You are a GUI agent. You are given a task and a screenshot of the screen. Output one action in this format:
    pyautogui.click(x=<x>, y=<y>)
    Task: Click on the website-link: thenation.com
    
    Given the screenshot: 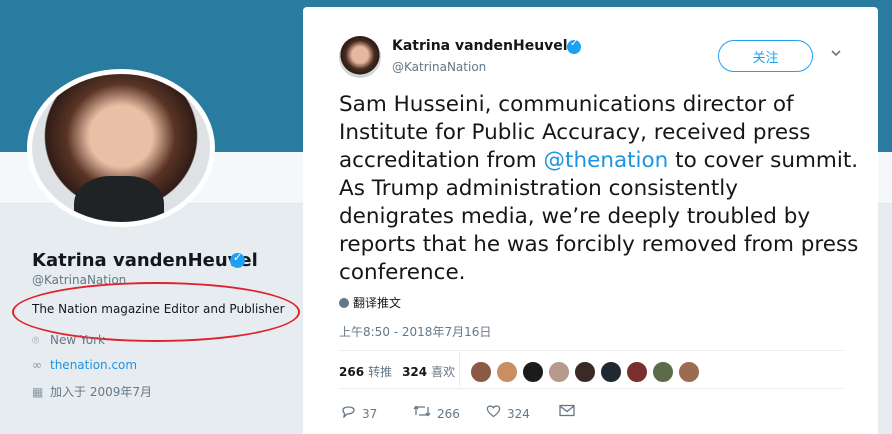 What is the action you would take?
    pyautogui.click(x=93, y=365)
    